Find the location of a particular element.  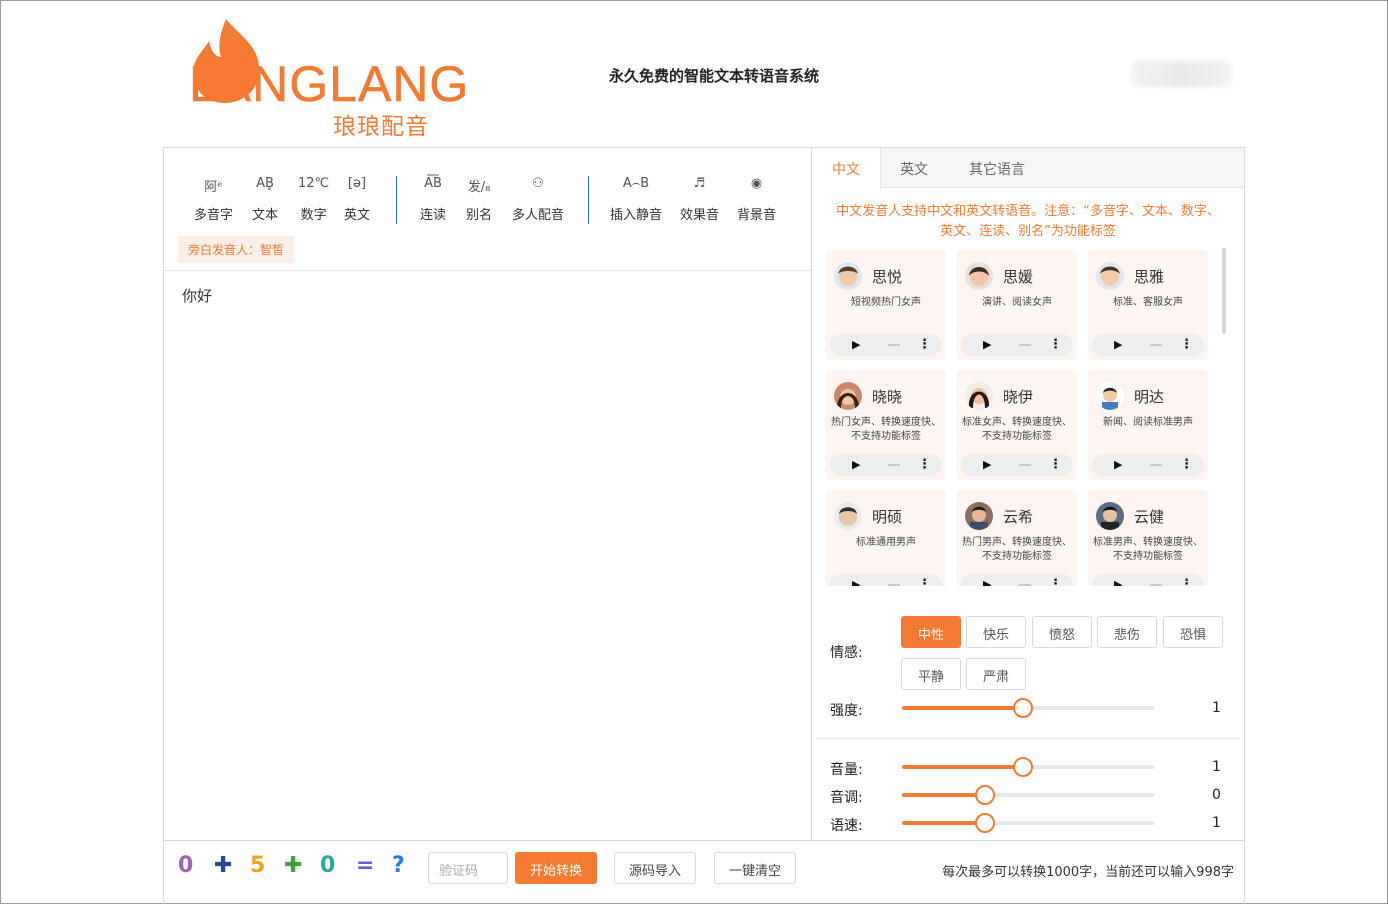

tool-multi-voice: ⚇ 多人配音 is located at coordinates (538, 199).